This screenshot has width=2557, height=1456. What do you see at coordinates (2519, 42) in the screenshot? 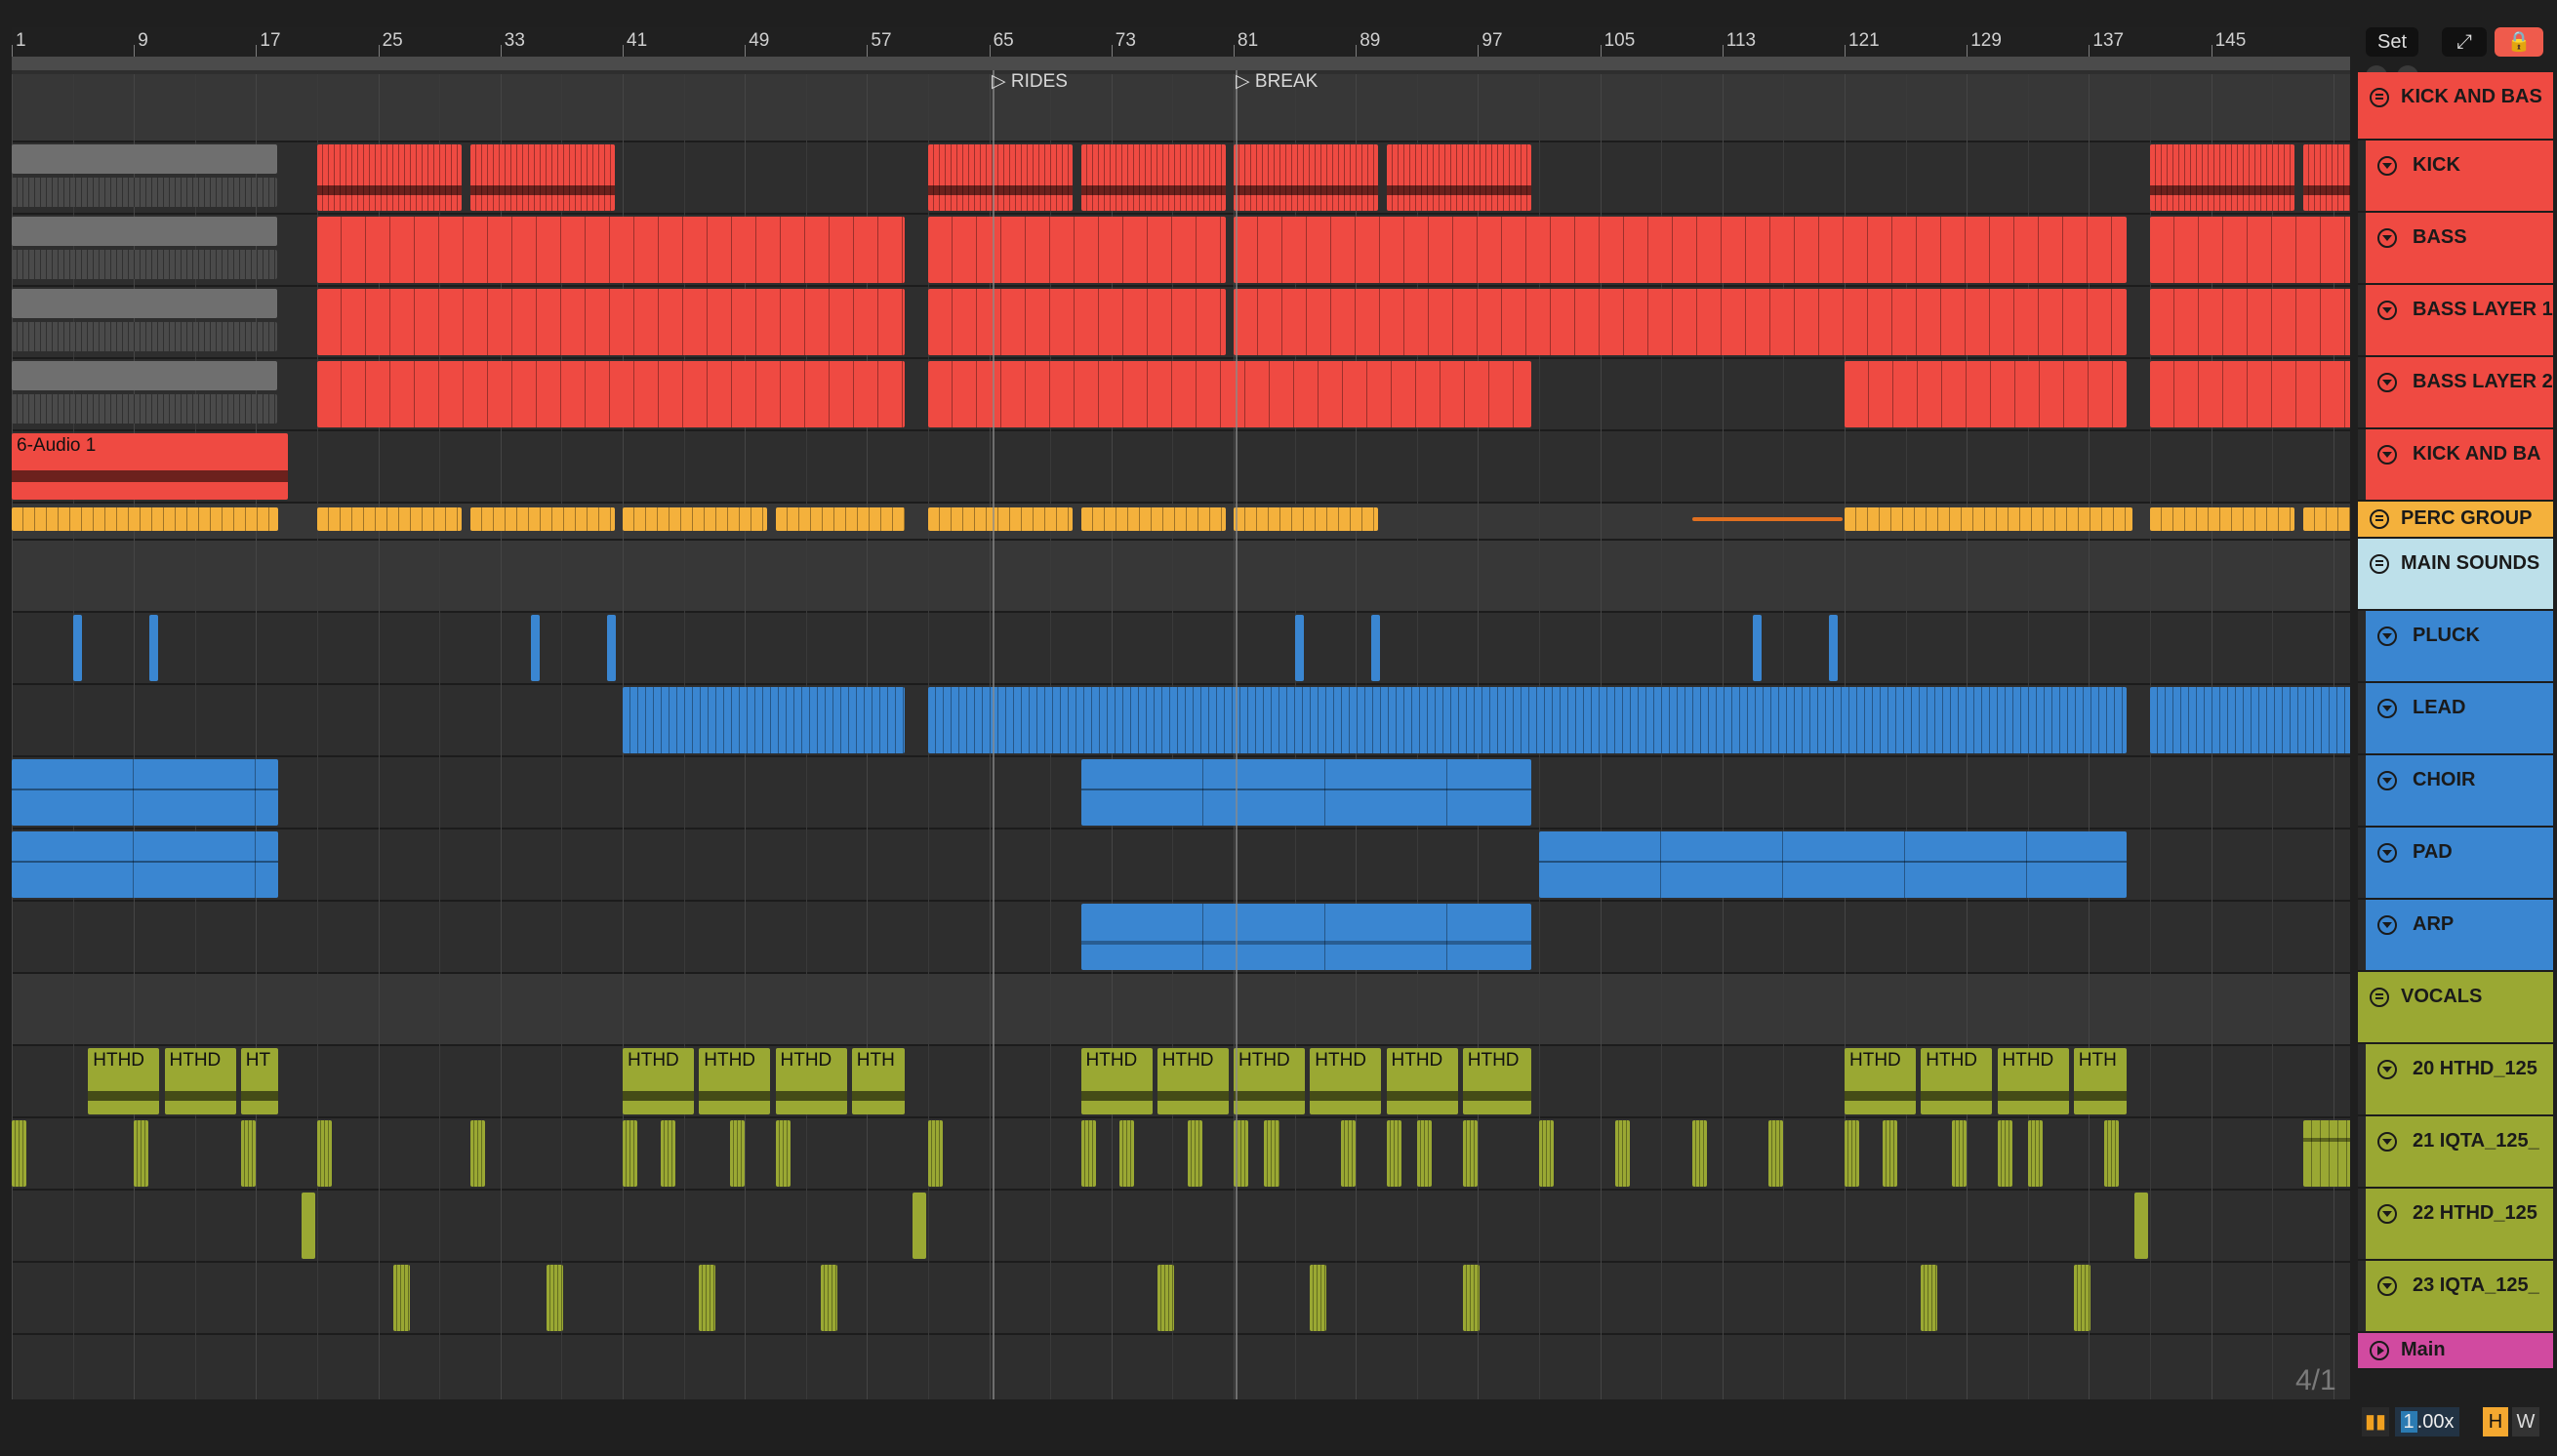
I see `lock-icon: 🔒` at bounding box center [2519, 42].